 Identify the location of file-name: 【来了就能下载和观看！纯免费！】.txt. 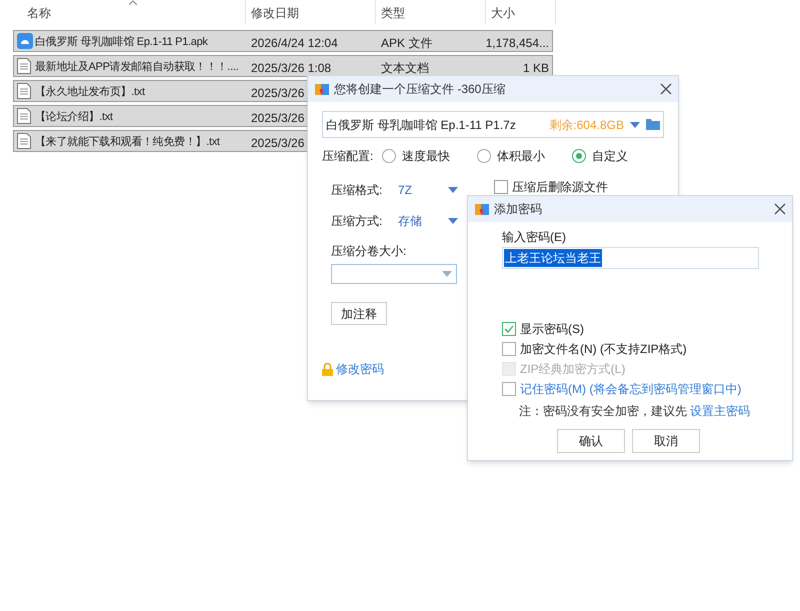
(127, 142).